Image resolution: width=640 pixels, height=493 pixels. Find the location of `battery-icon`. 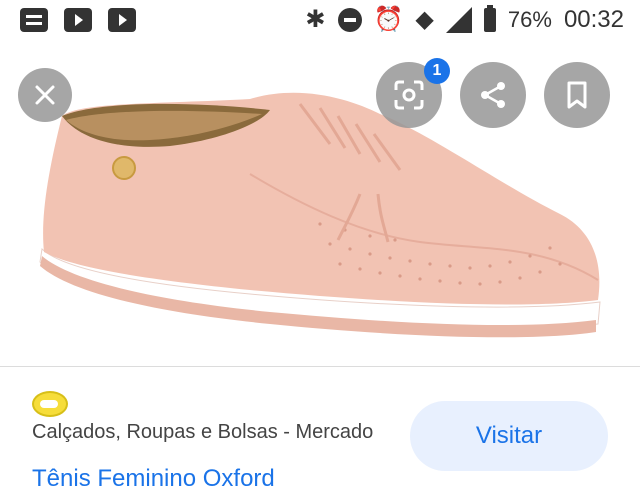

battery-icon is located at coordinates (489, 18).